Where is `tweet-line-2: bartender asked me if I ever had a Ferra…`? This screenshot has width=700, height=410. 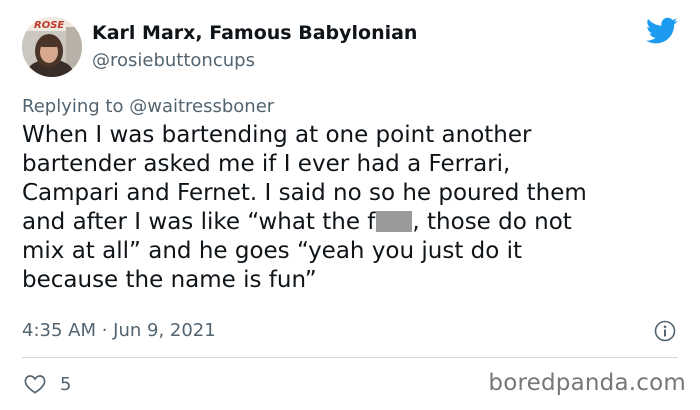
tweet-line-2: bartender asked me if I ever had a Ferra… is located at coordinates (266, 164).